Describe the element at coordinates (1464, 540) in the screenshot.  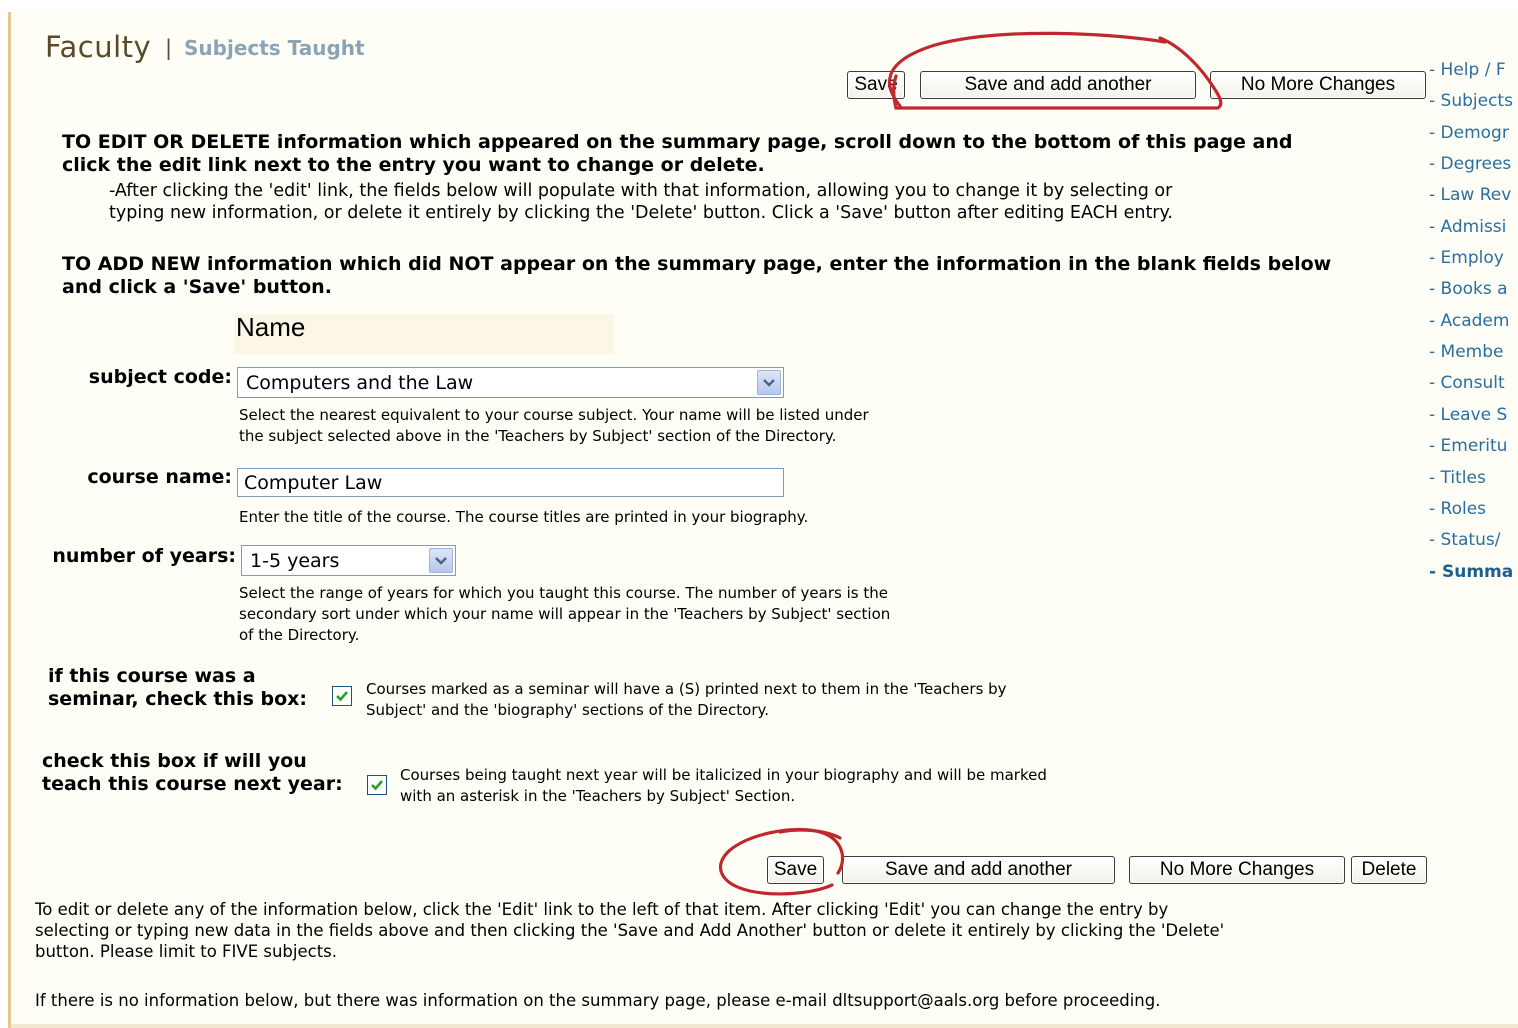
I see `sidebar-item-status: - Status/` at that location.